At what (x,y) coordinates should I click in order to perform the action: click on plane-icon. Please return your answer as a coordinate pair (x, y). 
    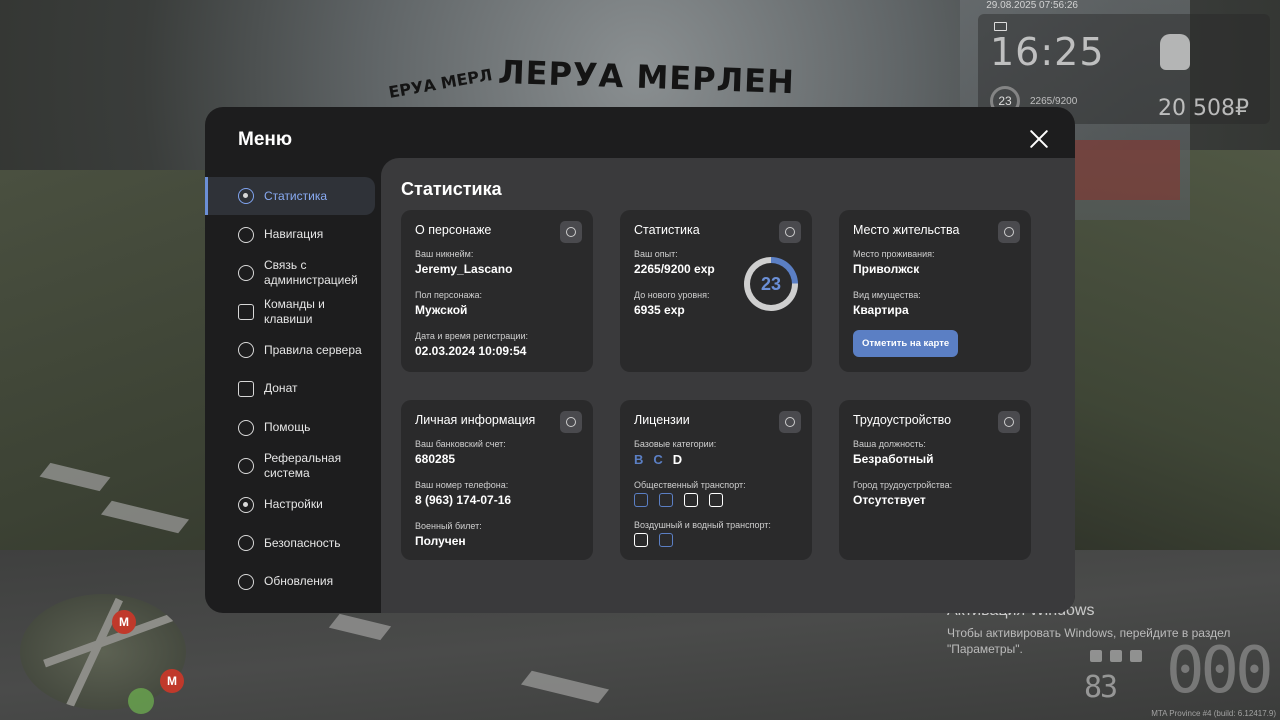
    Looking at the image, I should click on (641, 540).